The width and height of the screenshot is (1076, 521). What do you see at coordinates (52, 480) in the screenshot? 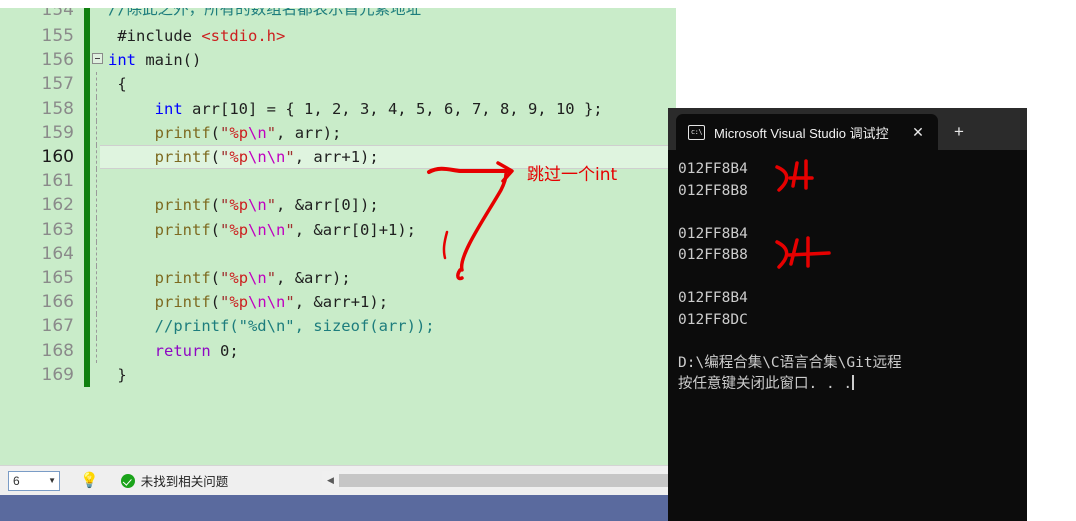
I see `chevron-down-icon: ▼` at bounding box center [52, 480].